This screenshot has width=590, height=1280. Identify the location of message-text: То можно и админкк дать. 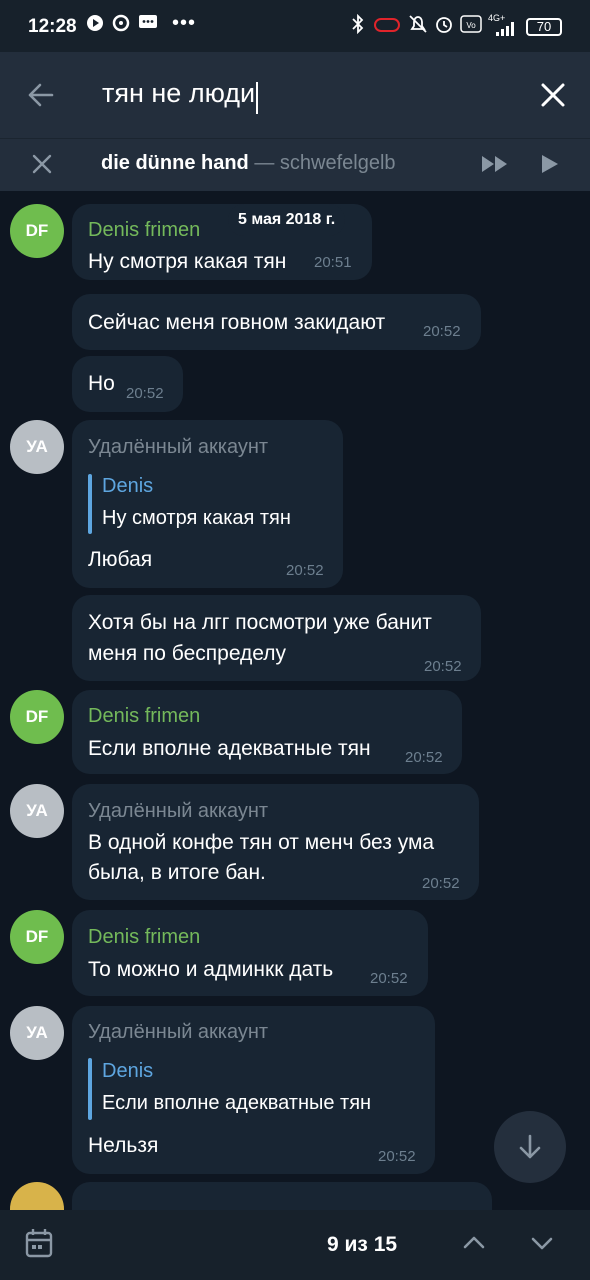
(211, 969).